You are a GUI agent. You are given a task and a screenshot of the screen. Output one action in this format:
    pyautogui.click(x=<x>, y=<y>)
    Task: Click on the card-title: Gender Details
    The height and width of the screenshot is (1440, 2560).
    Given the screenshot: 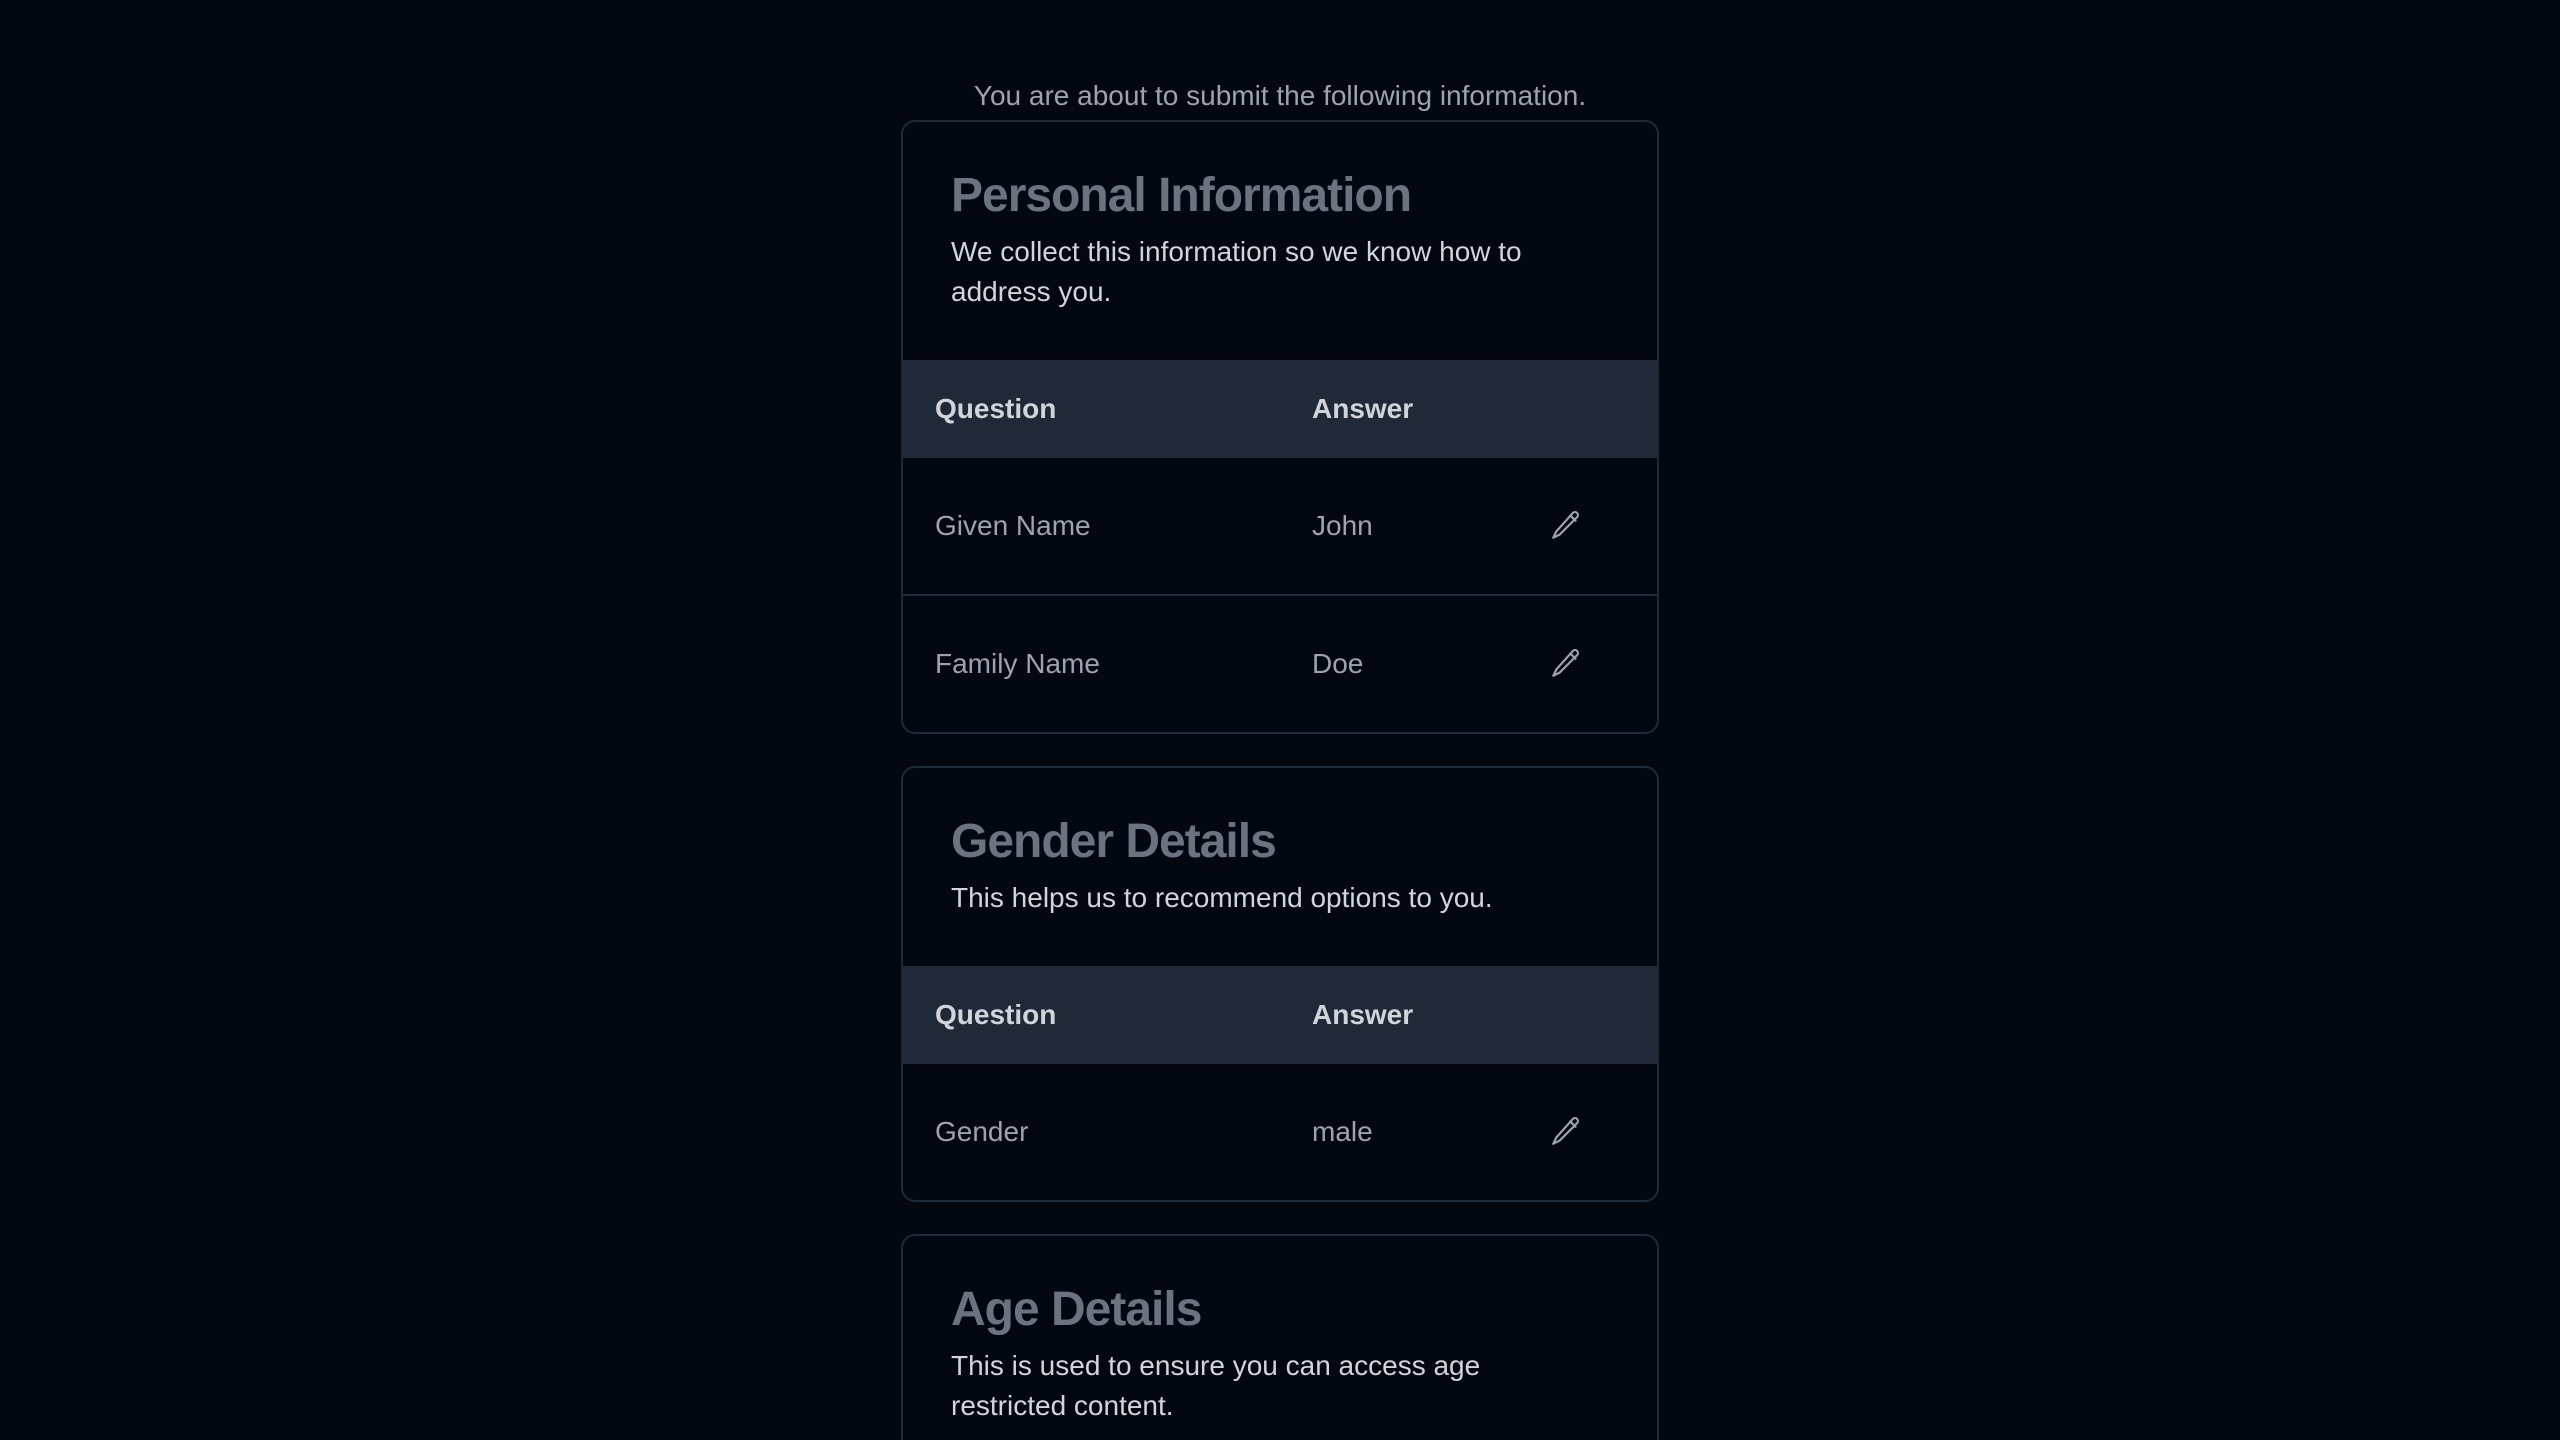 What is the action you would take?
    pyautogui.click(x=1114, y=841)
    